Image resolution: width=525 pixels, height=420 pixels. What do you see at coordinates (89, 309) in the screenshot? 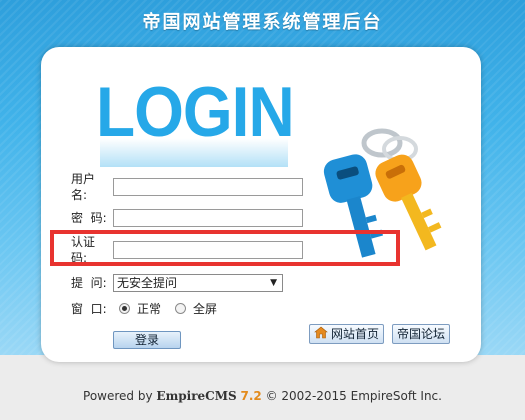
I see `window-label: 窗 口:` at bounding box center [89, 309].